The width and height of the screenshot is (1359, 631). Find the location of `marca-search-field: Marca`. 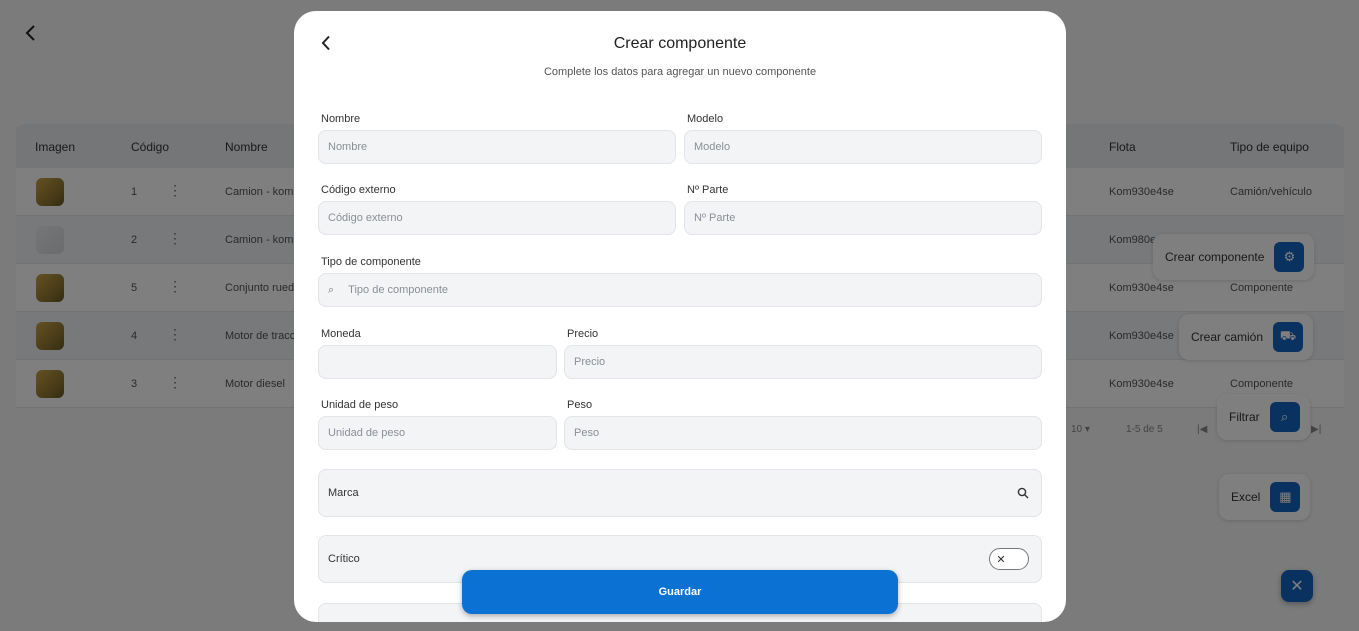

marca-search-field: Marca is located at coordinates (680, 493).